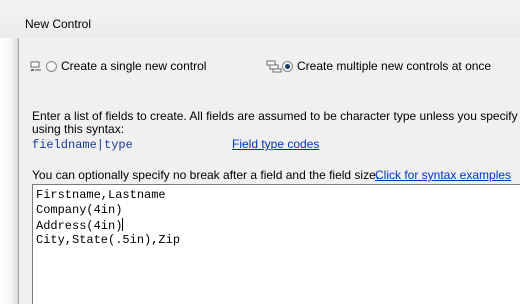 Image resolution: width=520 pixels, height=304 pixels. Describe the element at coordinates (78, 129) in the screenshot. I see `instructions-line-2: using this syntax:` at that location.